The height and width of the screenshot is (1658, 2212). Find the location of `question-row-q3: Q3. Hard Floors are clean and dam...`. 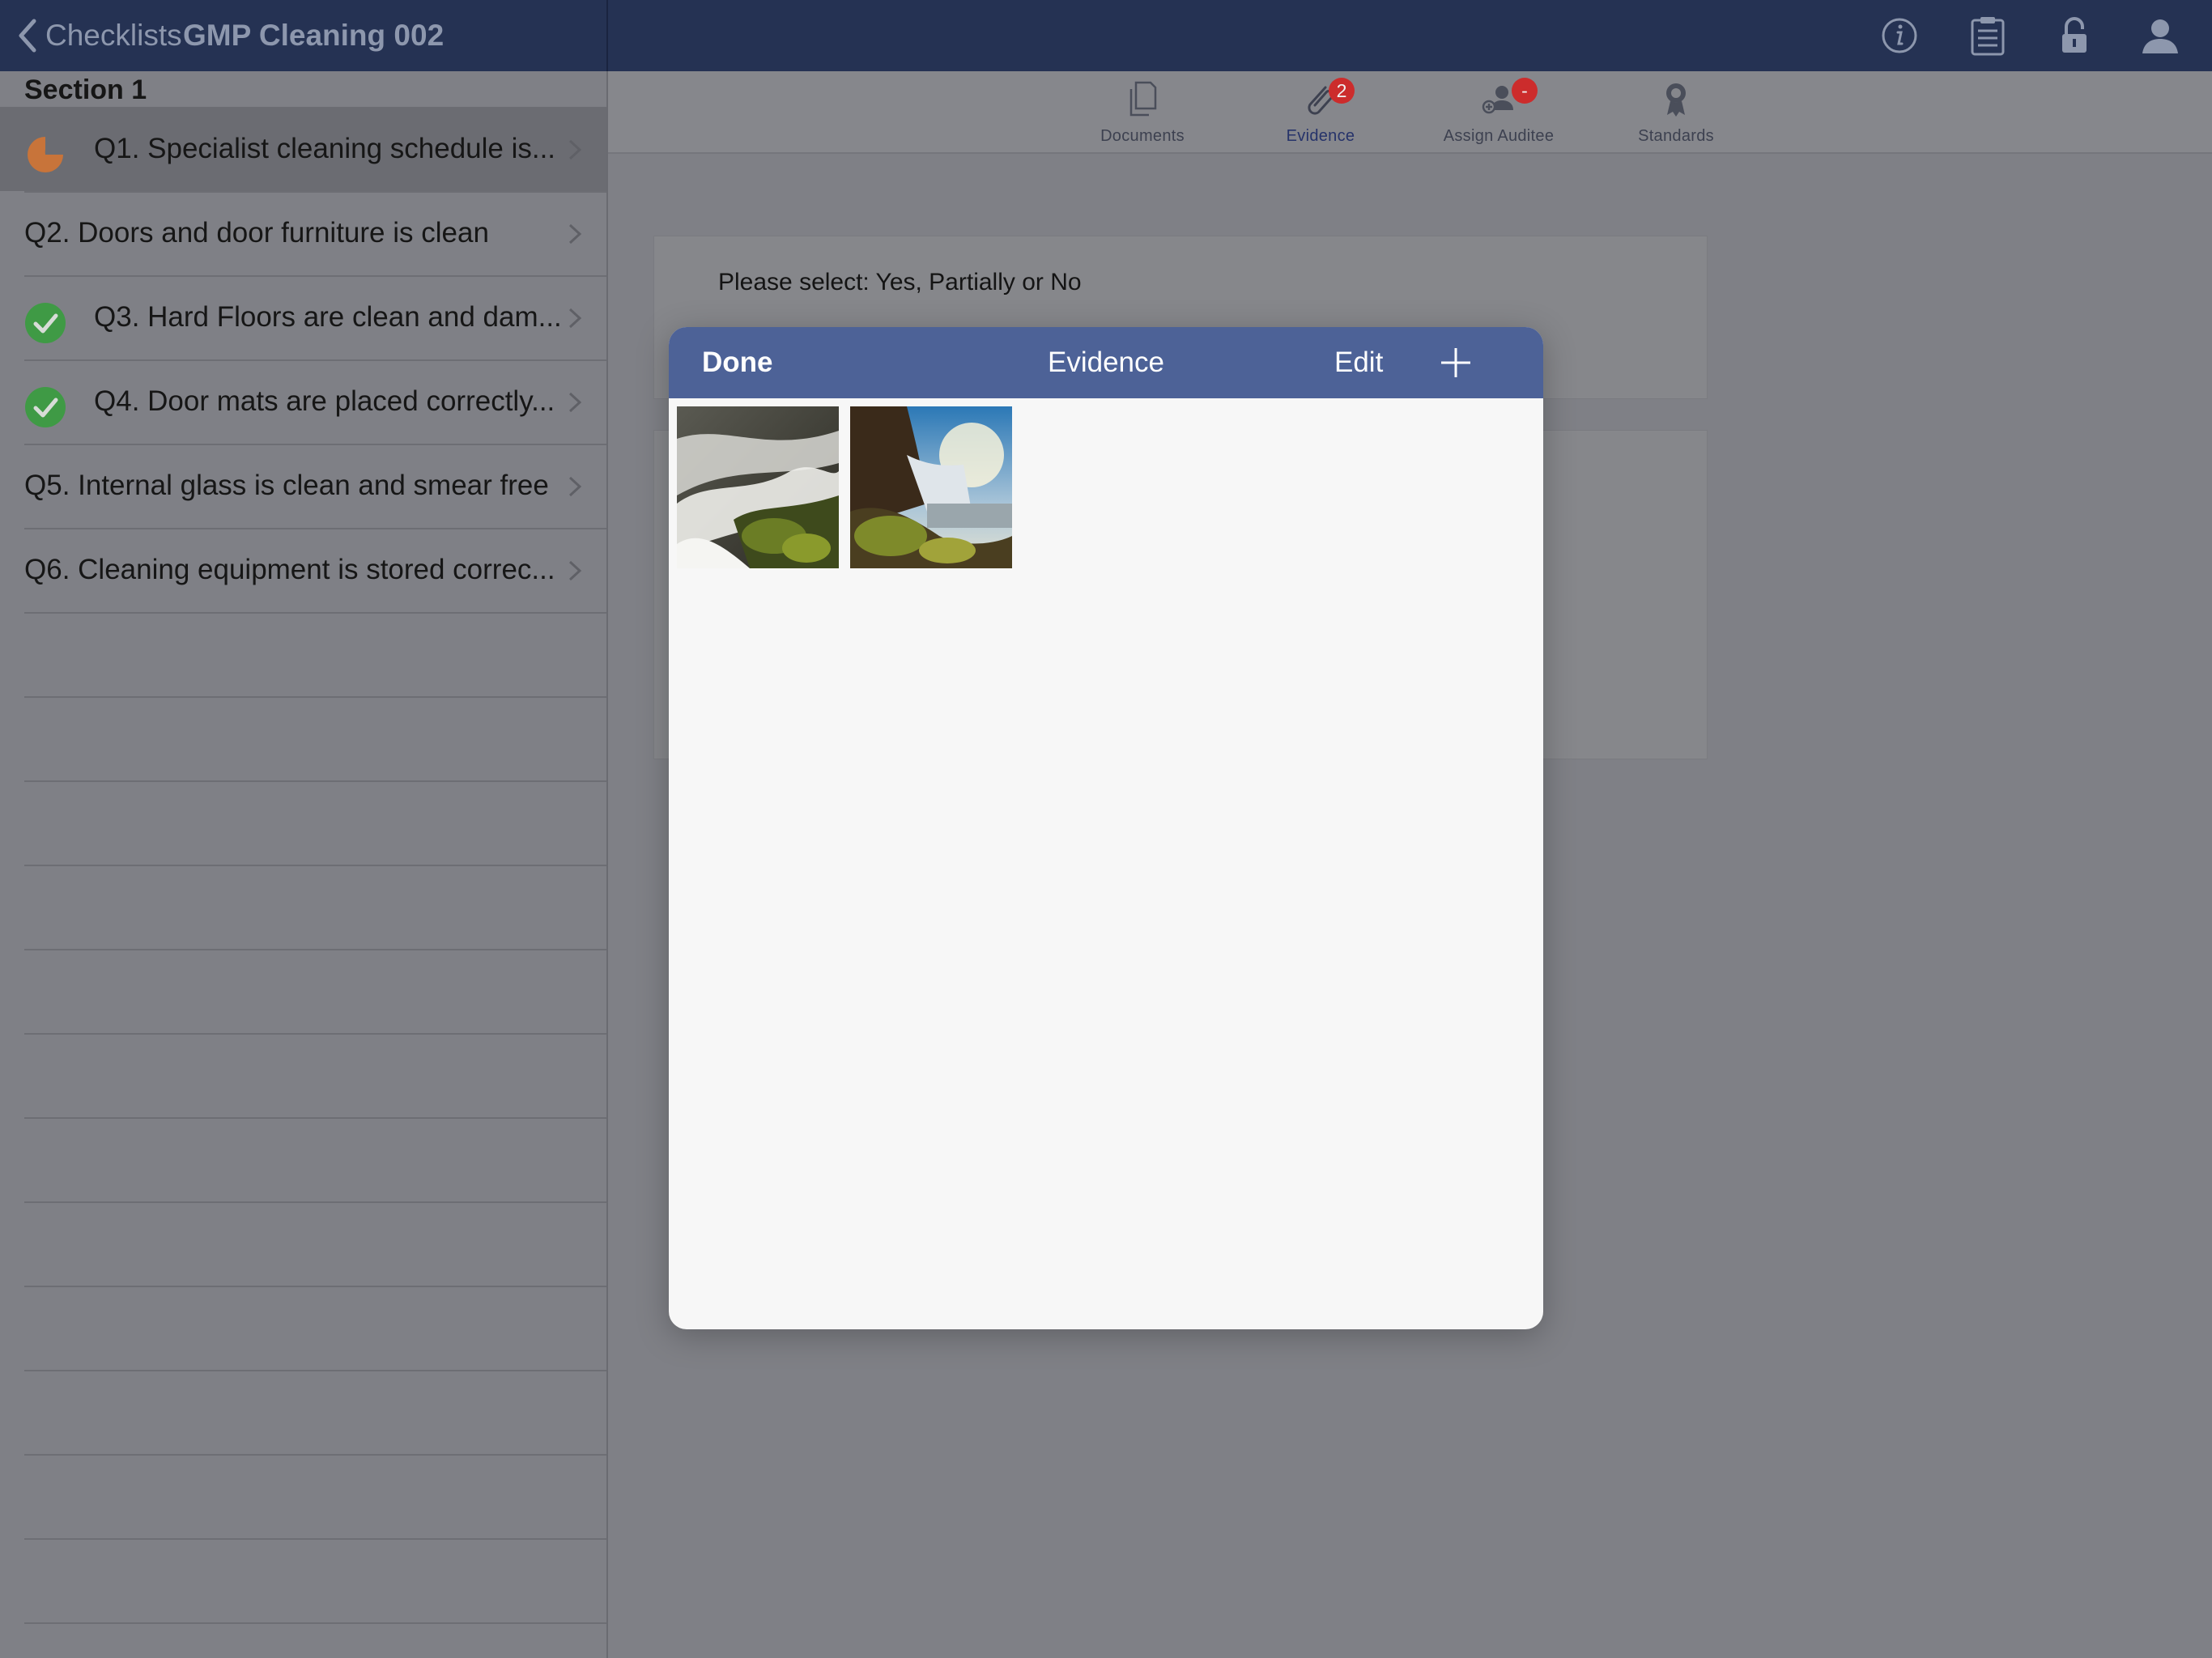

question-row-q3: Q3. Hard Floors are clean and dam... is located at coordinates (303, 317).